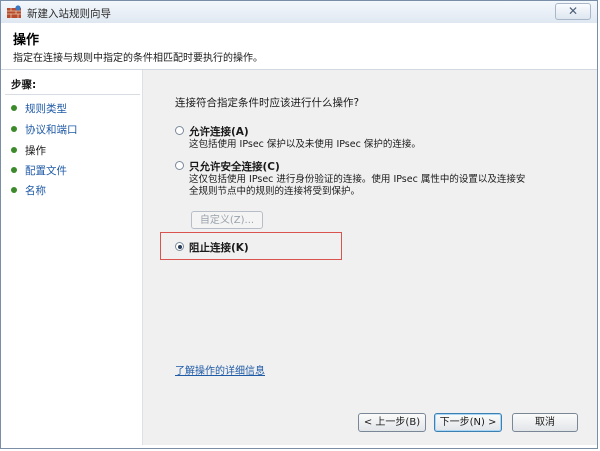 Image resolution: width=600 pixels, height=451 pixels. I want to click on page-description: 指定在连接与规则中指定的条件相匹配时要执行的操作。, so click(138, 58).